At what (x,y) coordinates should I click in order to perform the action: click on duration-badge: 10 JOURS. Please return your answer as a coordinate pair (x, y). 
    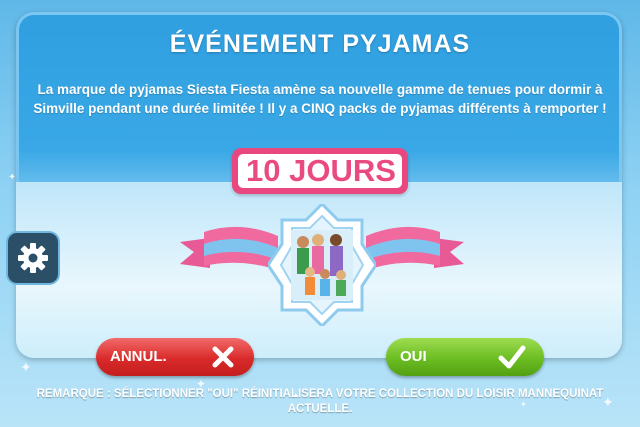
    Looking at the image, I should click on (320, 171).